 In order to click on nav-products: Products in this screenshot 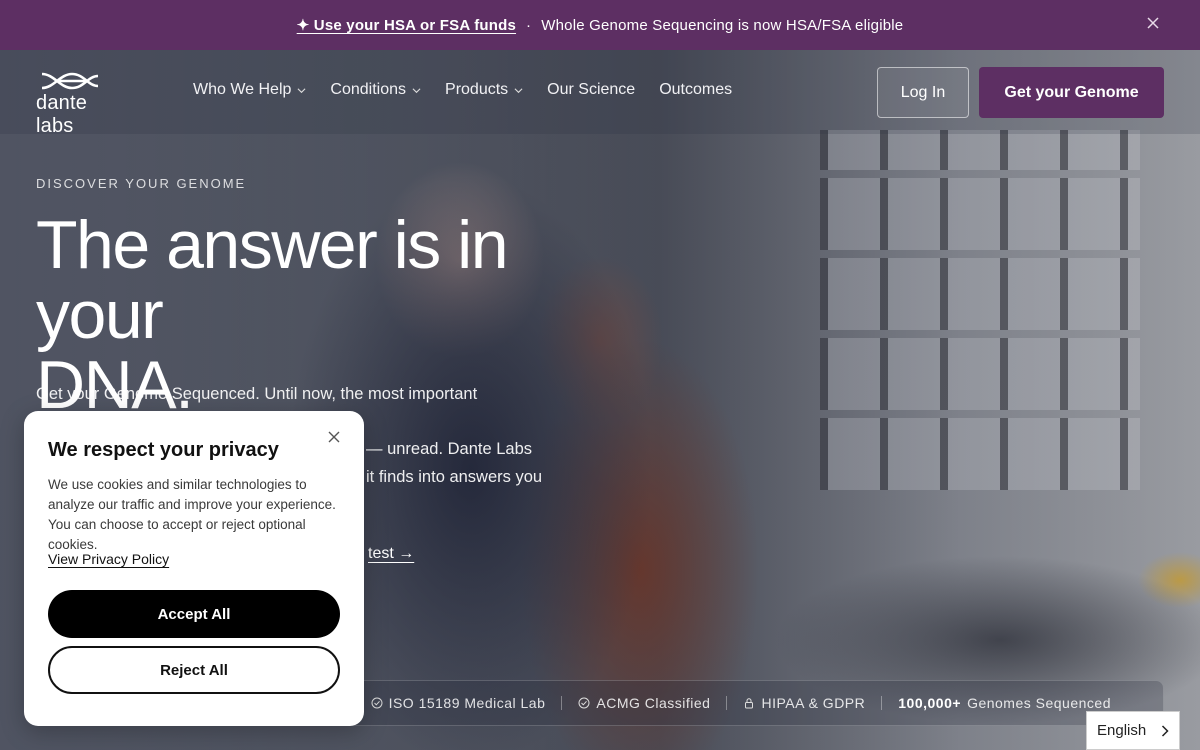, I will do `click(484, 90)`.